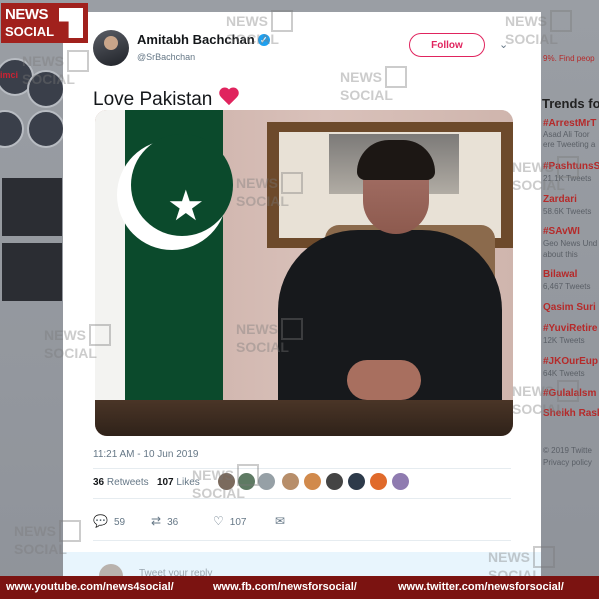  Describe the element at coordinates (570, 328) in the screenshot. I see `trend-tag: #YuviRetire` at that location.